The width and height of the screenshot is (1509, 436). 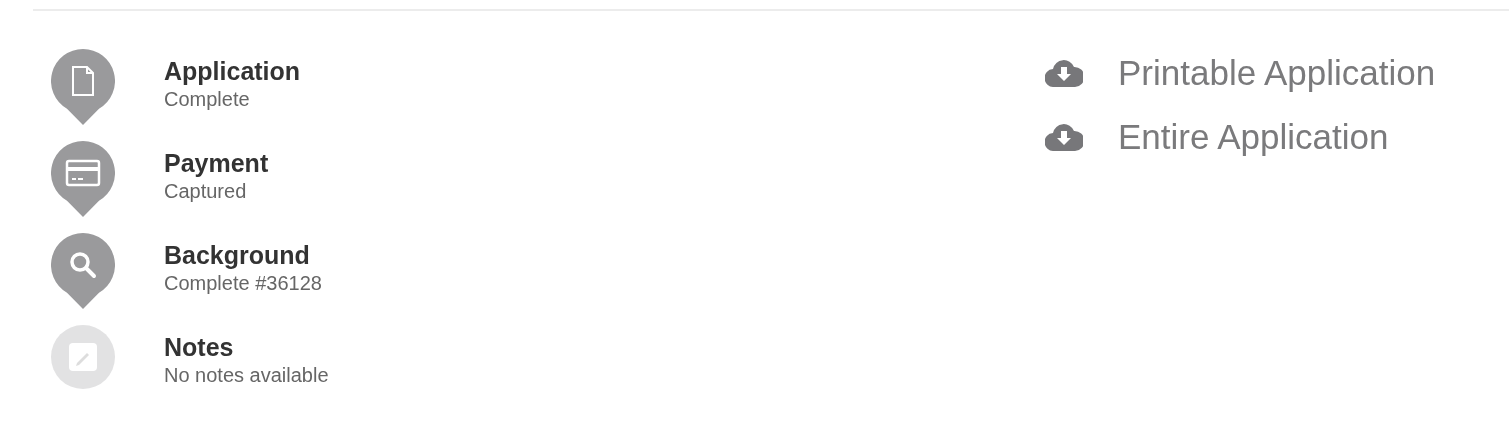 I want to click on step-title: Application, so click(x=232, y=71).